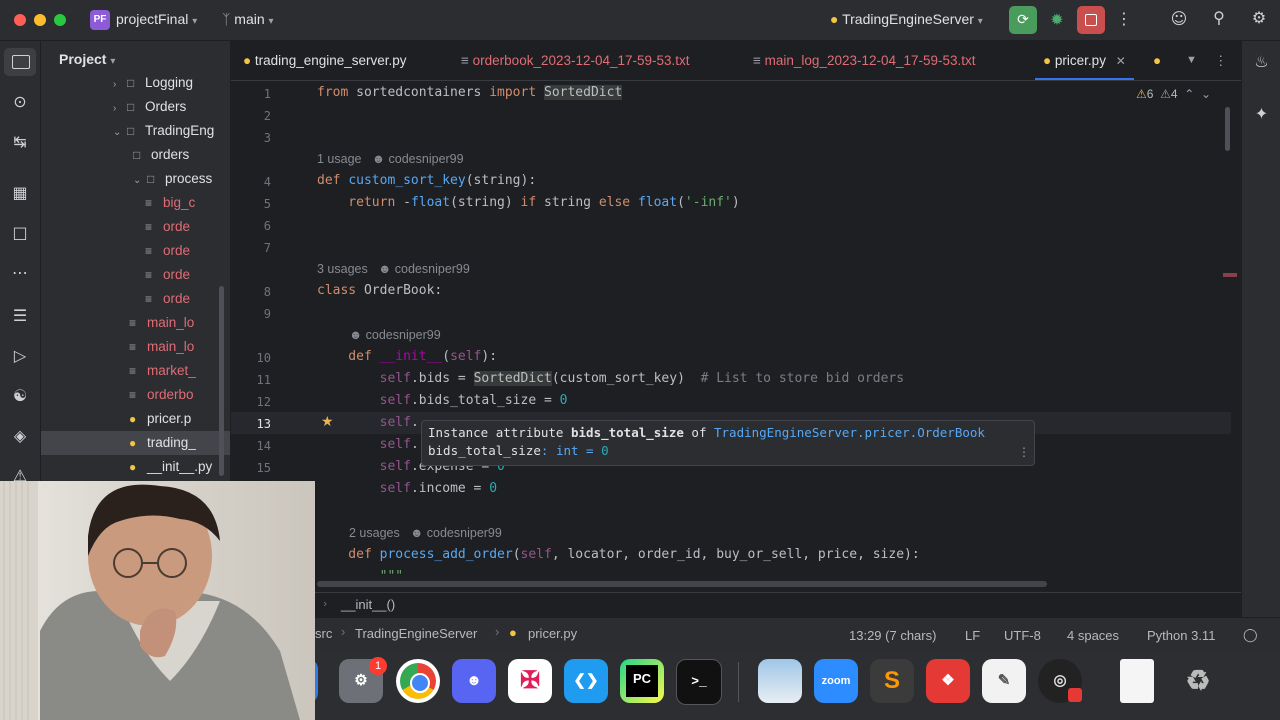 This screenshot has width=1280, height=720. Describe the element at coordinates (135, 155) in the screenshot. I see `tree-item: □ orders` at that location.